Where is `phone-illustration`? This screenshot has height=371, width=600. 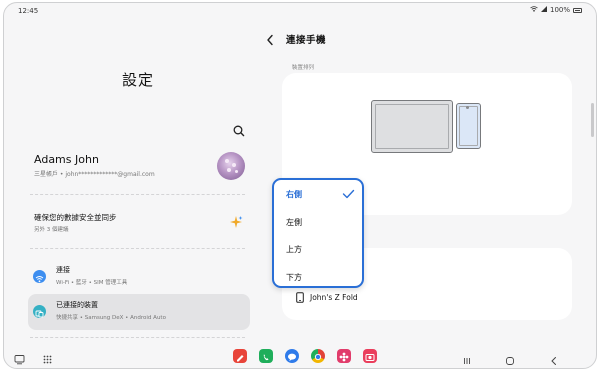 phone-illustration is located at coordinates (468, 126).